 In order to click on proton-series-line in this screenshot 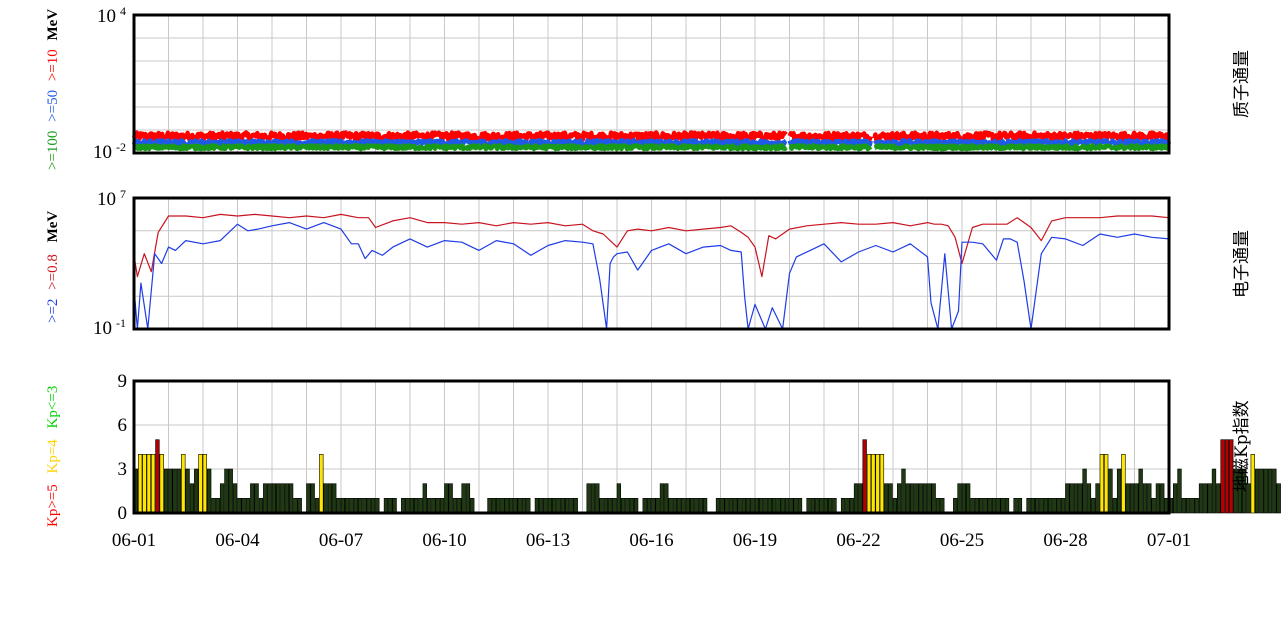, I will do `click(651, 147)`.